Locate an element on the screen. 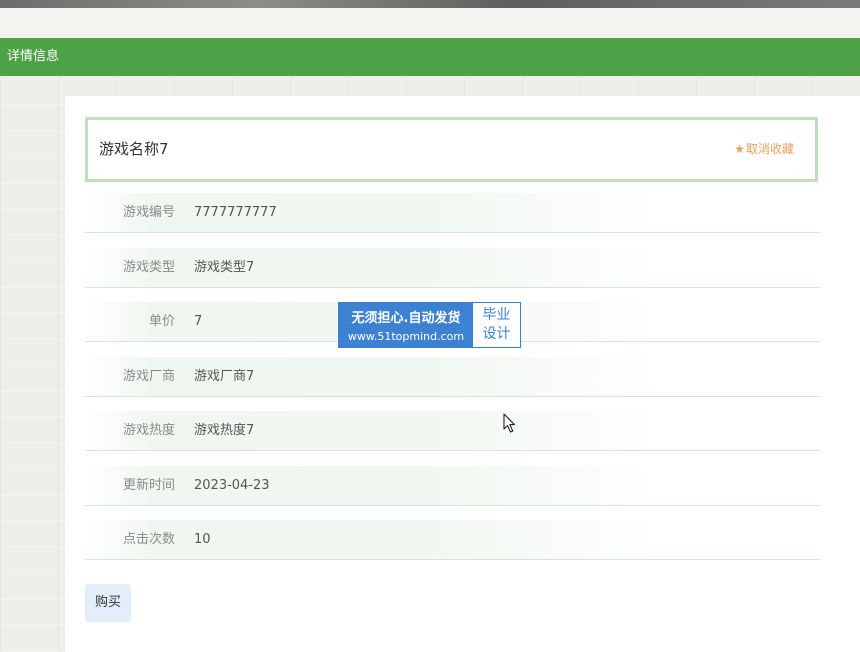 Image resolution: width=860 pixels, height=652 pixels. top-decoration-strip is located at coordinates (430, 4).